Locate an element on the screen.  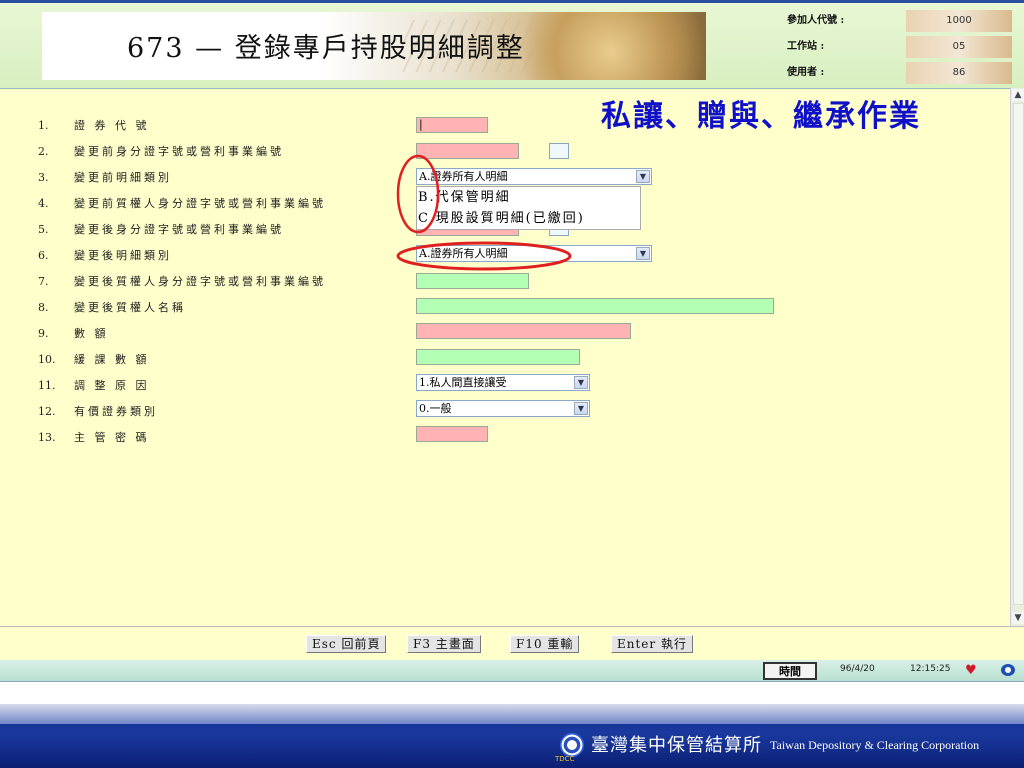
overlay-caption: 私讓、贈與、繼承作業 is located at coordinates (761, 116).